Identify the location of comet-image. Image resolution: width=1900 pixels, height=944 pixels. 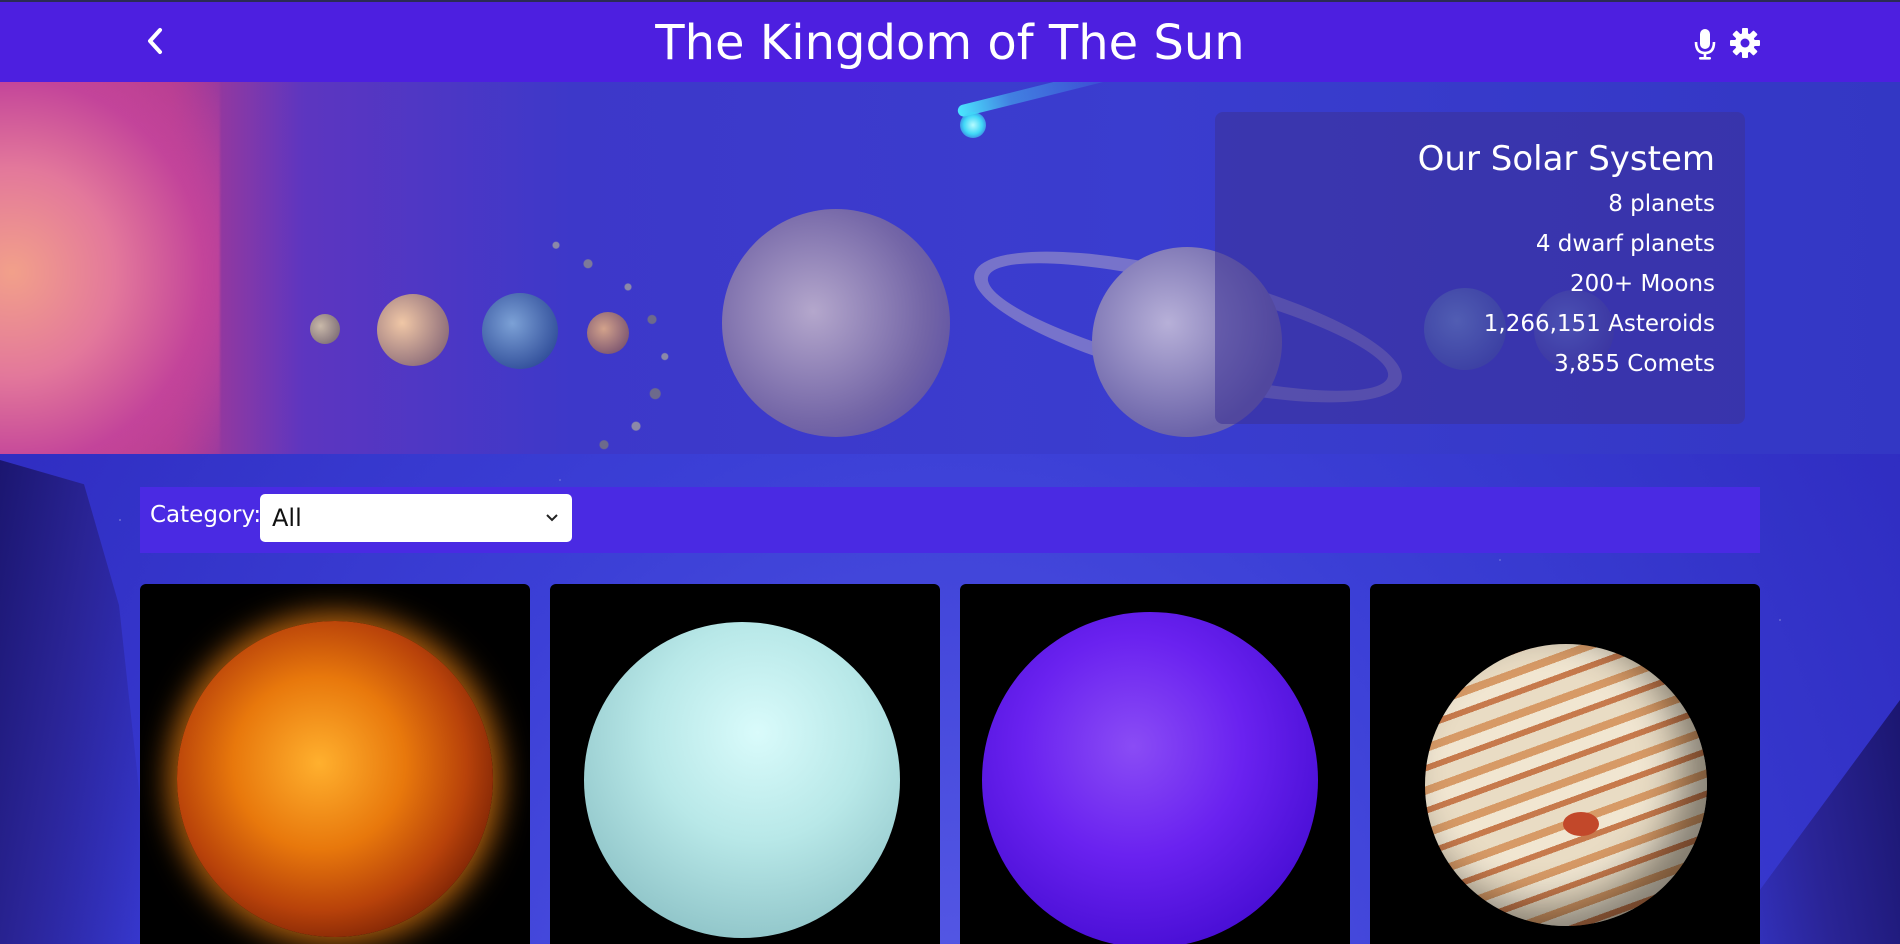
(973, 125).